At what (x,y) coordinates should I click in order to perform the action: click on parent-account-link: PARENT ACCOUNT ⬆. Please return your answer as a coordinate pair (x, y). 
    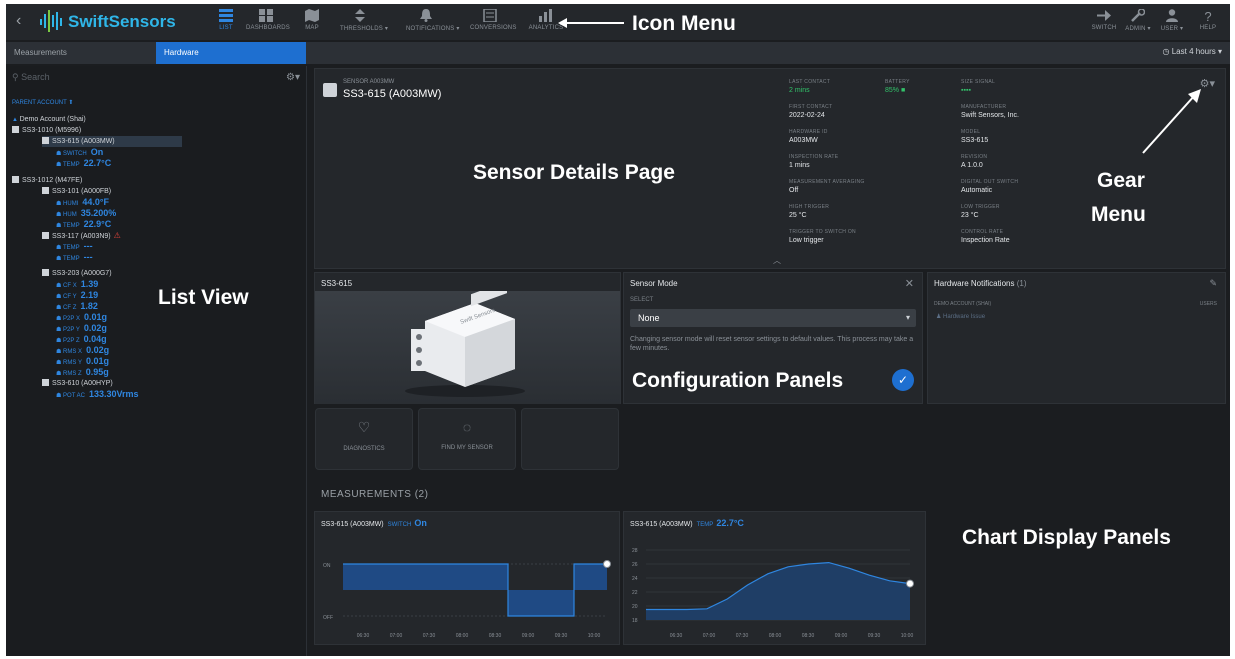
    Looking at the image, I should click on (42, 103).